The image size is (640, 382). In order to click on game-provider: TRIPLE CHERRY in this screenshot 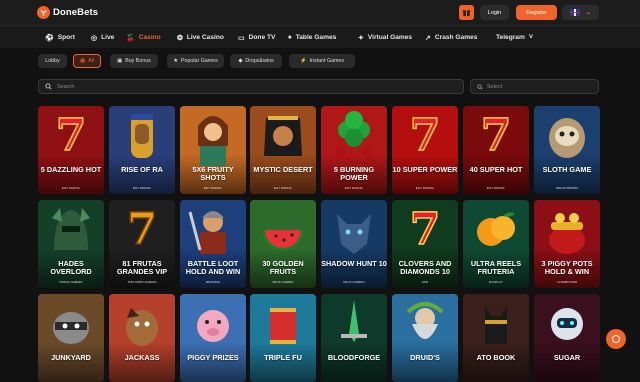, I will do `click(71, 282)`.